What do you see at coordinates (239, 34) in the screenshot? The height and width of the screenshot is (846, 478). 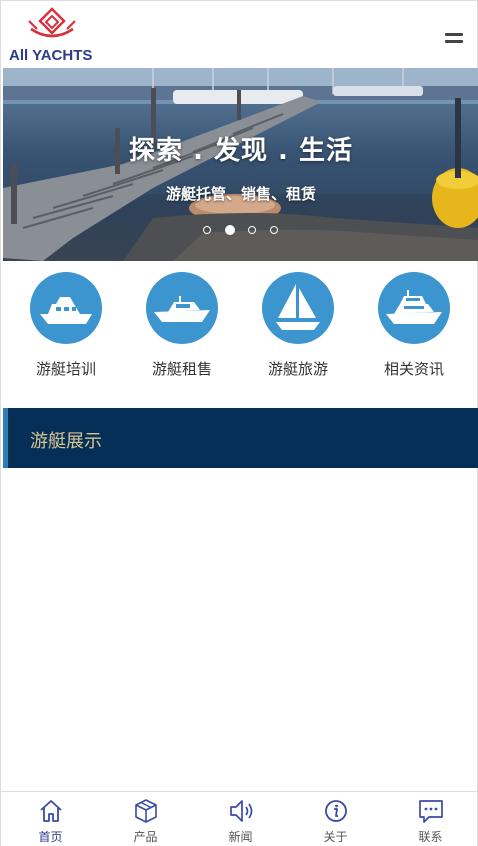 I see `site-header: All YACHTS` at bounding box center [239, 34].